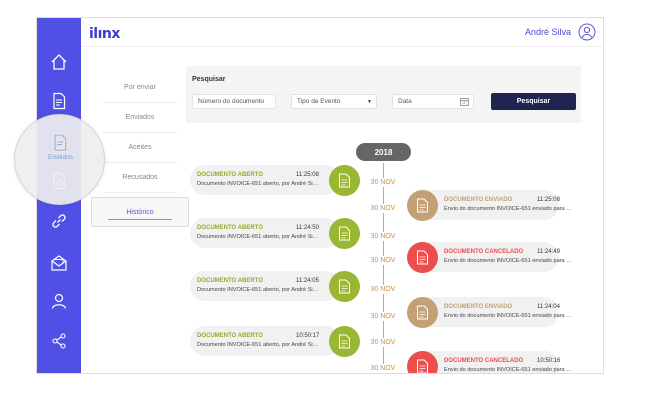  I want to click on subnav-item-historico: Histórico, so click(140, 212).